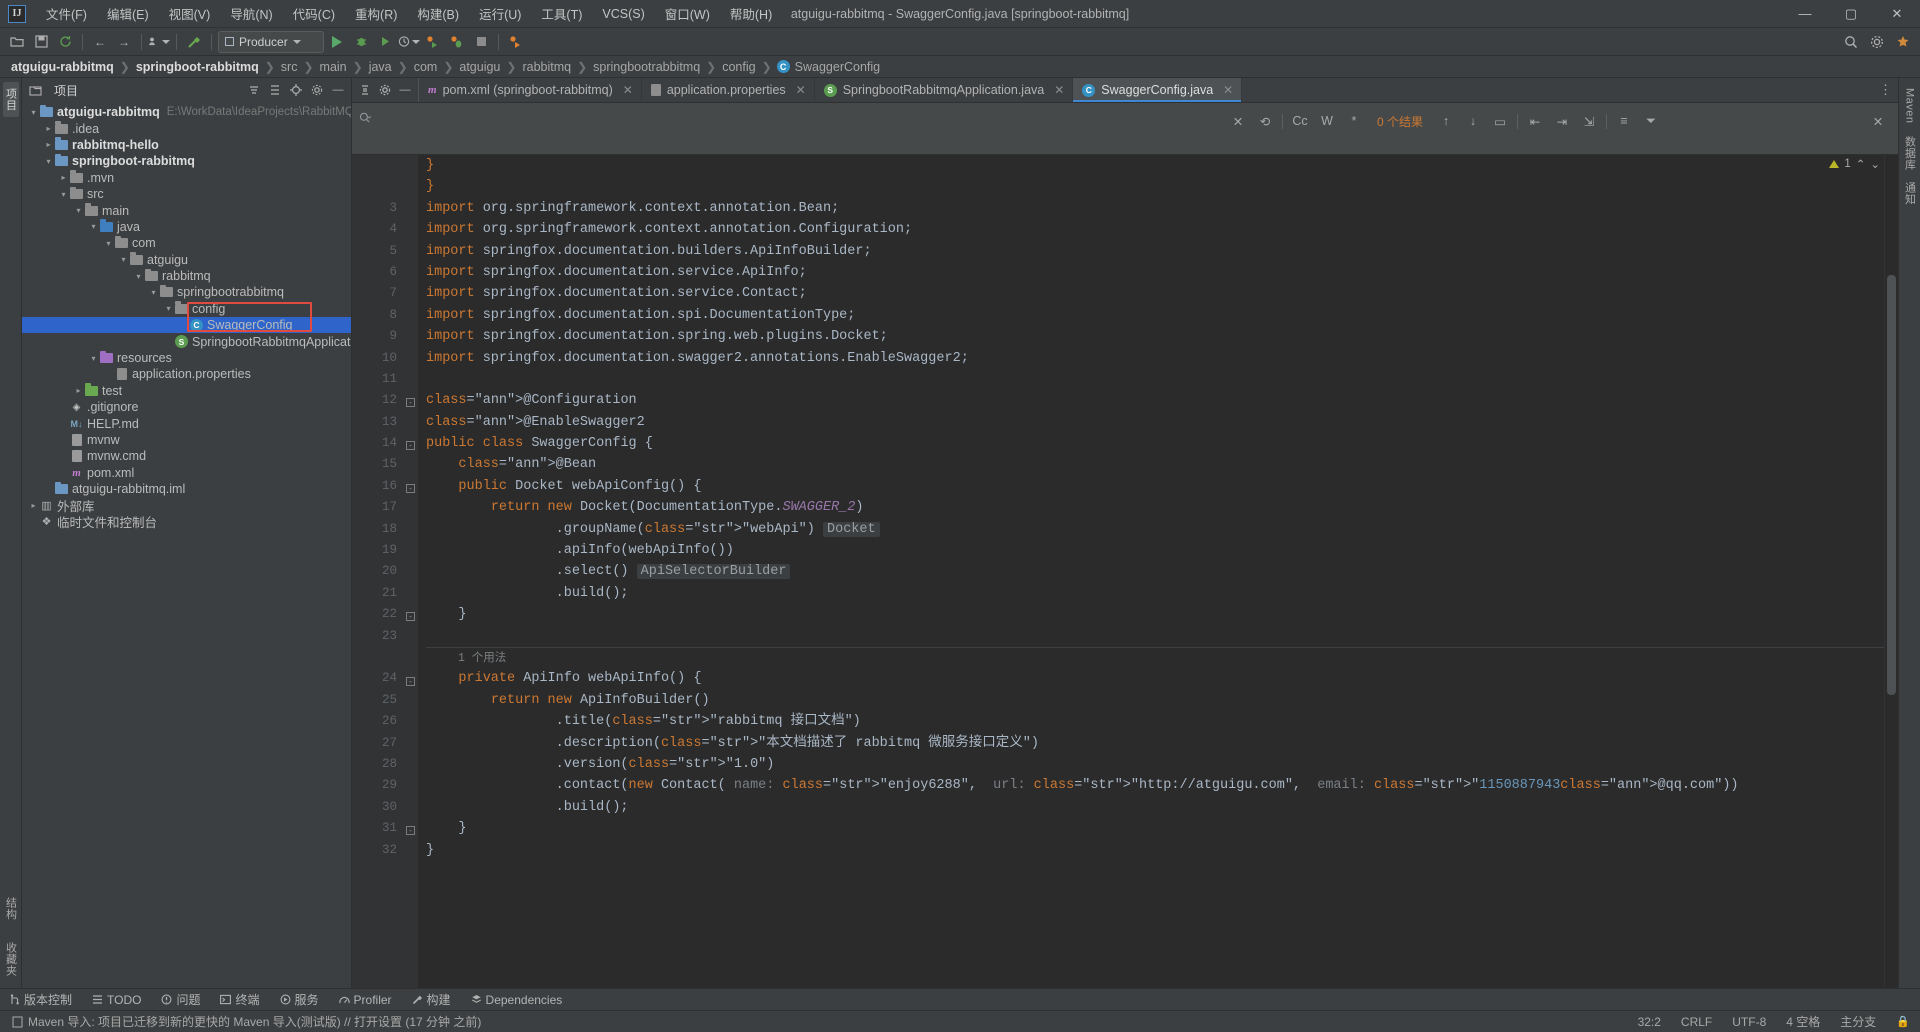 This screenshot has width=1920, height=1032. What do you see at coordinates (561, 13) in the screenshot?
I see `menu-tools: 工具(T)` at bounding box center [561, 13].